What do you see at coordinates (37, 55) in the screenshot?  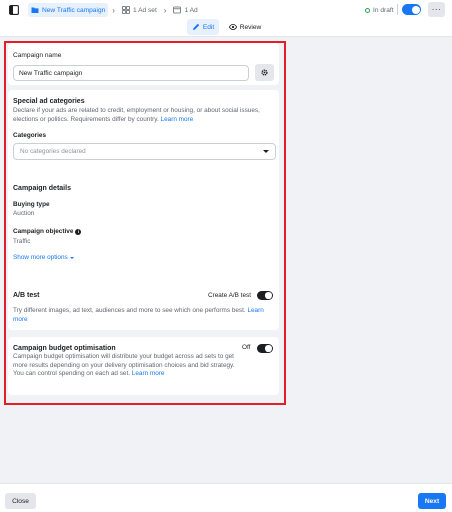 I see `campaign-name-label: Campaign name` at bounding box center [37, 55].